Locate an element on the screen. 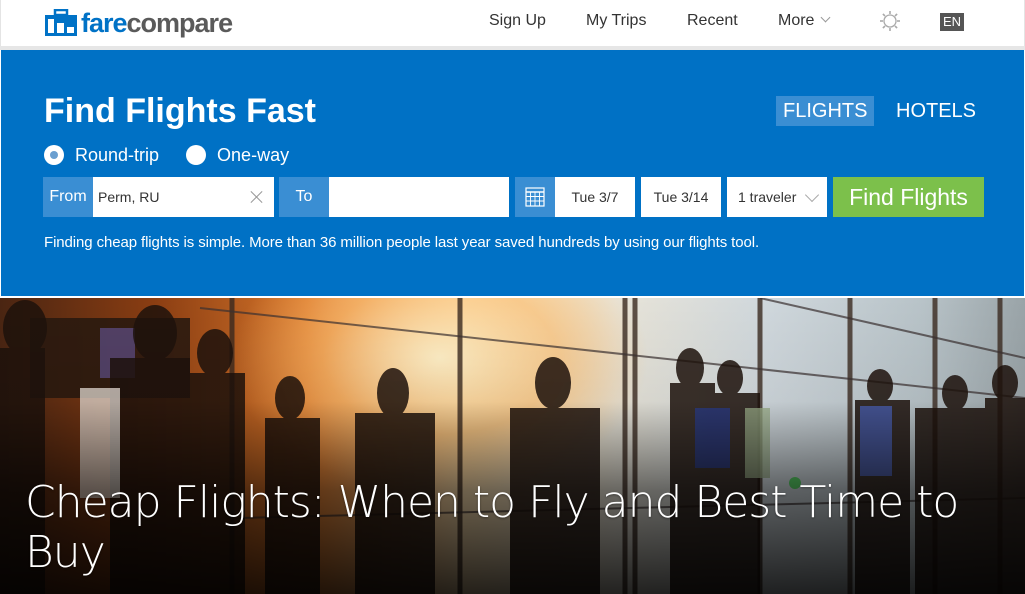 Image resolution: width=1025 pixels, height=594 pixels. return-date: Tue 3/14 is located at coordinates (681, 197).